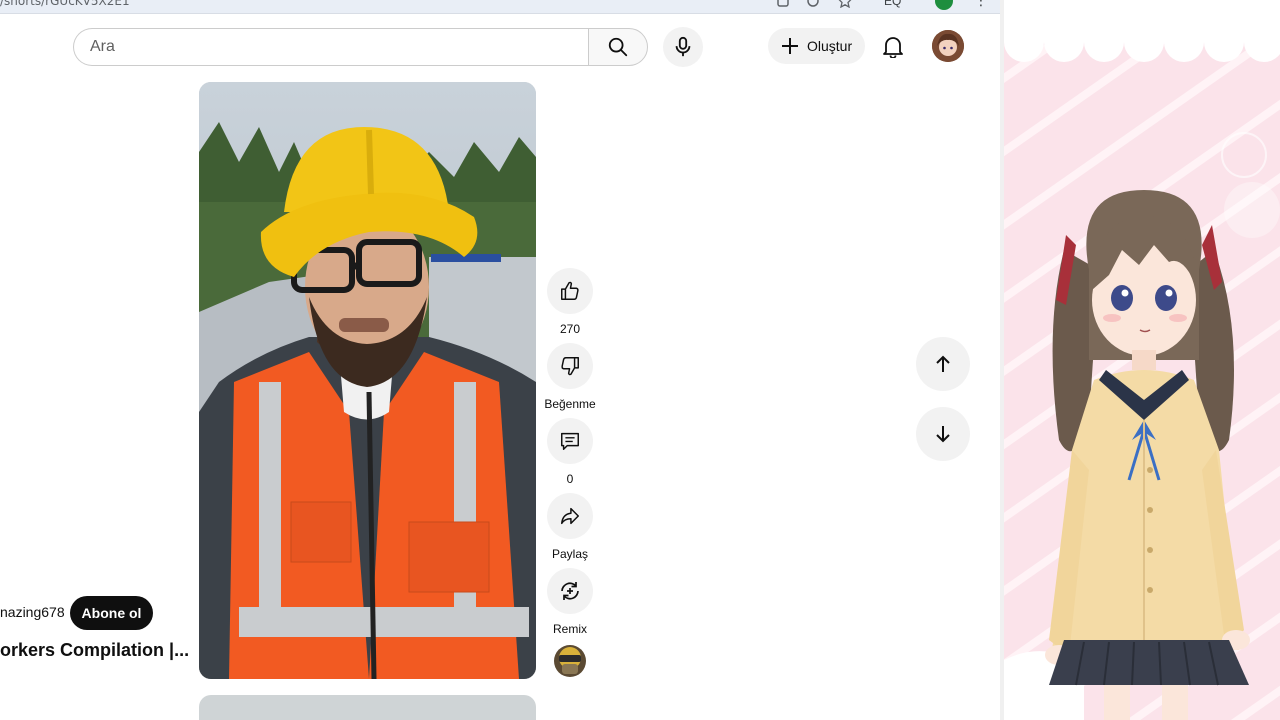 This screenshot has width=1280, height=720. What do you see at coordinates (570, 404) in the screenshot?
I see `dislike-label: Beğenme` at bounding box center [570, 404].